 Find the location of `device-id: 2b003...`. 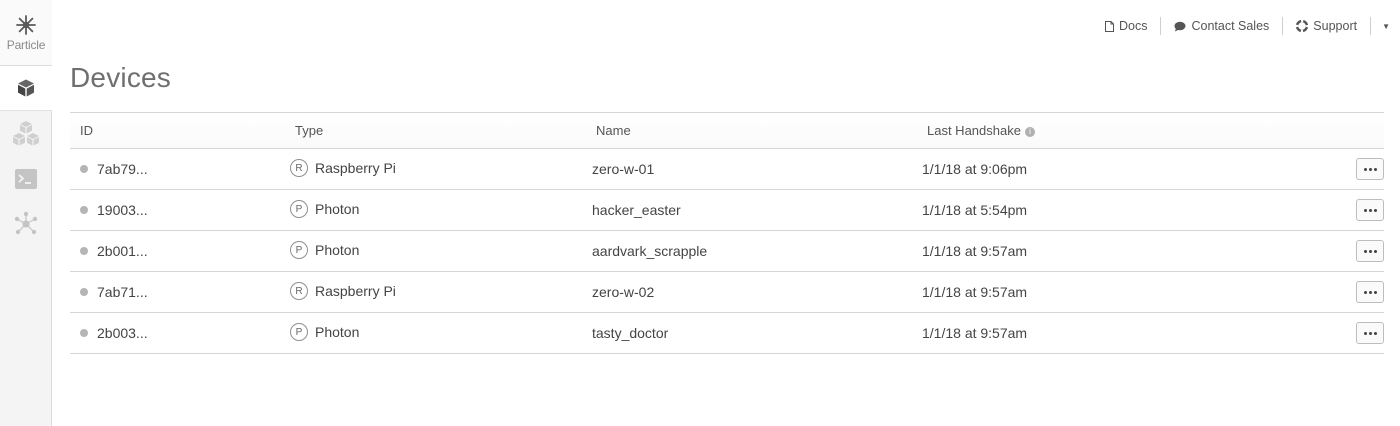

device-id: 2b003... is located at coordinates (122, 333).